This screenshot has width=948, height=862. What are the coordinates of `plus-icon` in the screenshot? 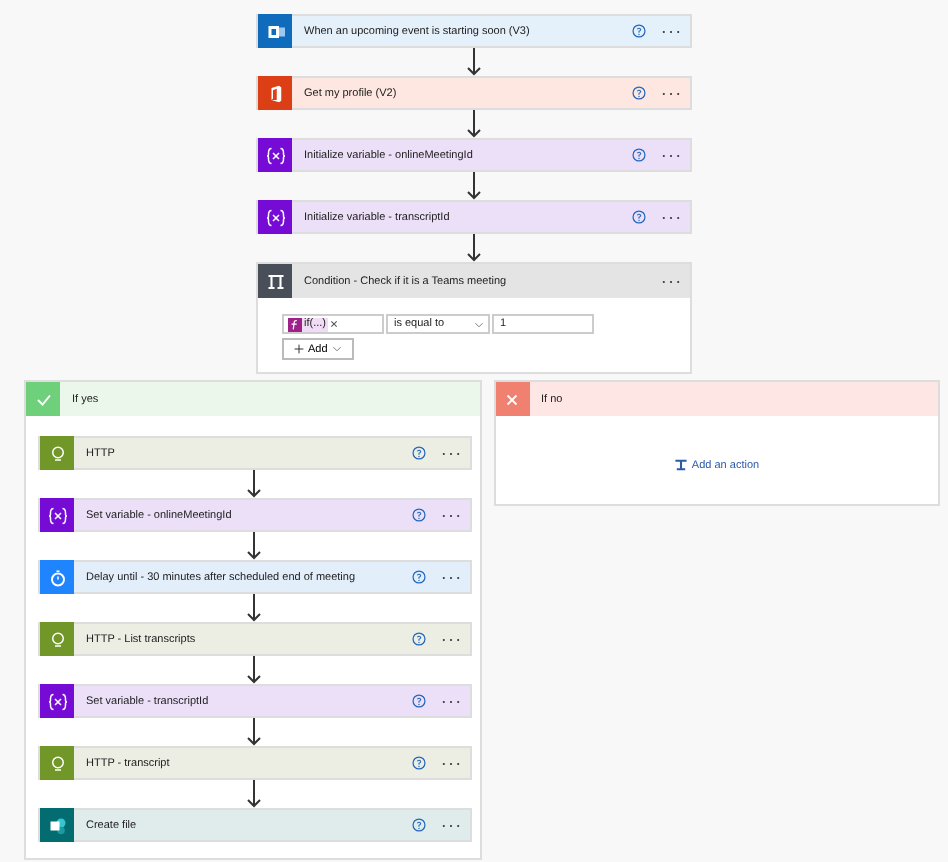 It's located at (299, 349).